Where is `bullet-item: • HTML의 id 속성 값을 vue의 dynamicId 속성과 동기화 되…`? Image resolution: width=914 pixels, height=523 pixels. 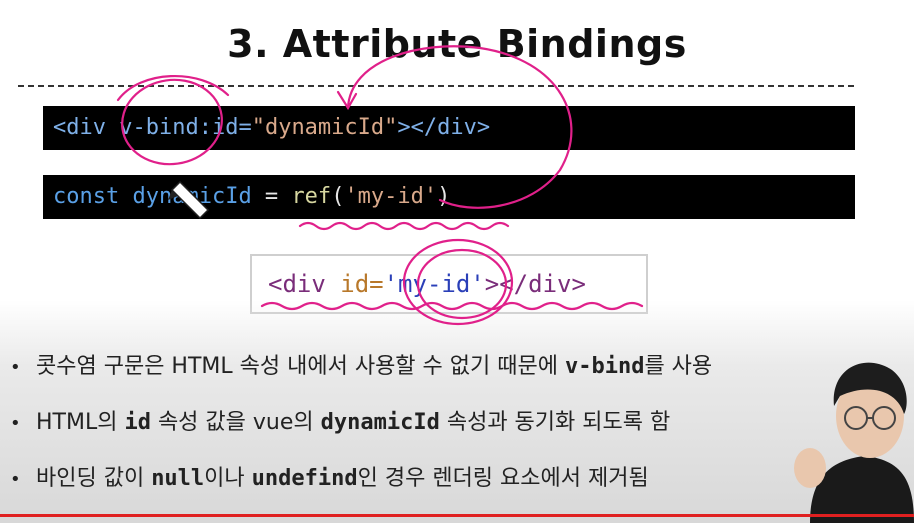 bullet-item: • HTML의 id 속성 값을 vue의 dynamicId 속성과 동기화 되… is located at coordinates (340, 420).